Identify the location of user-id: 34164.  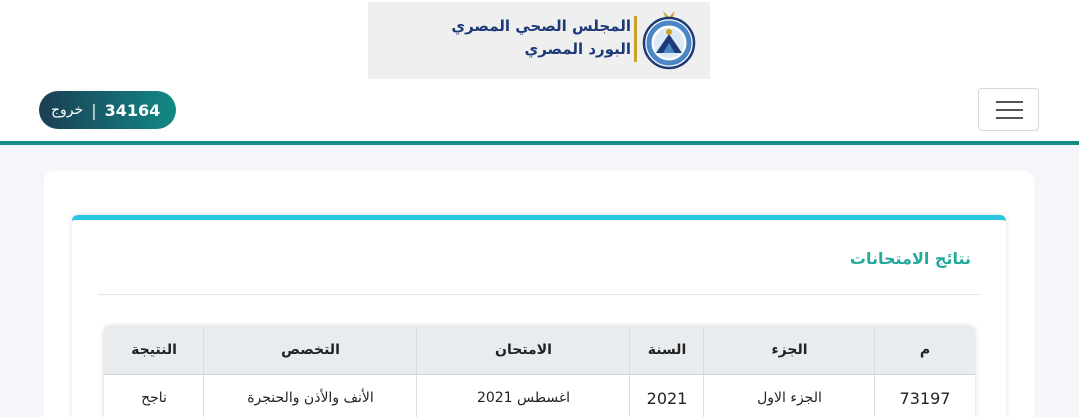
(132, 110).